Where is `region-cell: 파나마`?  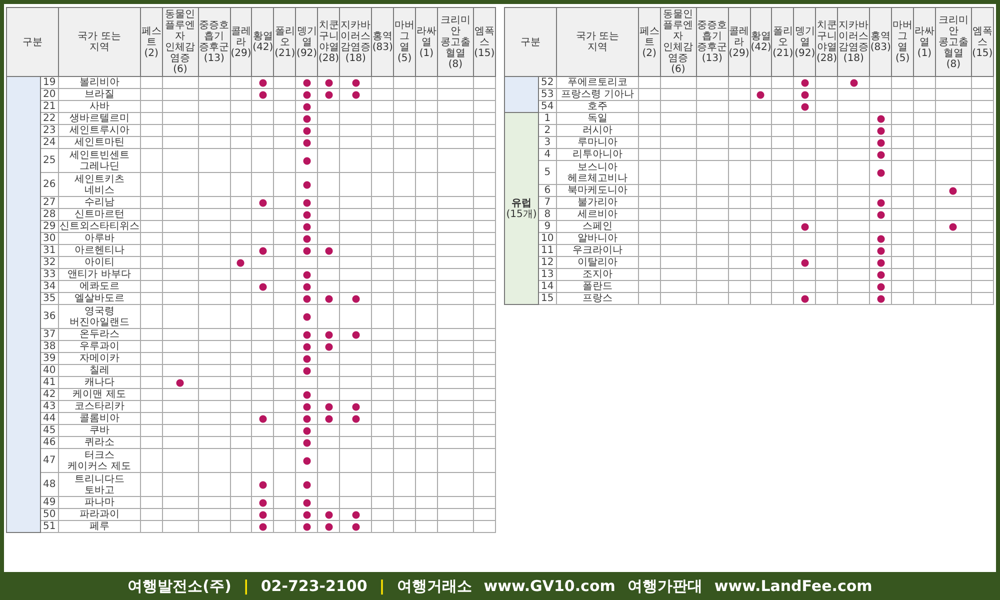
region-cell: 파나마 is located at coordinates (99, 502).